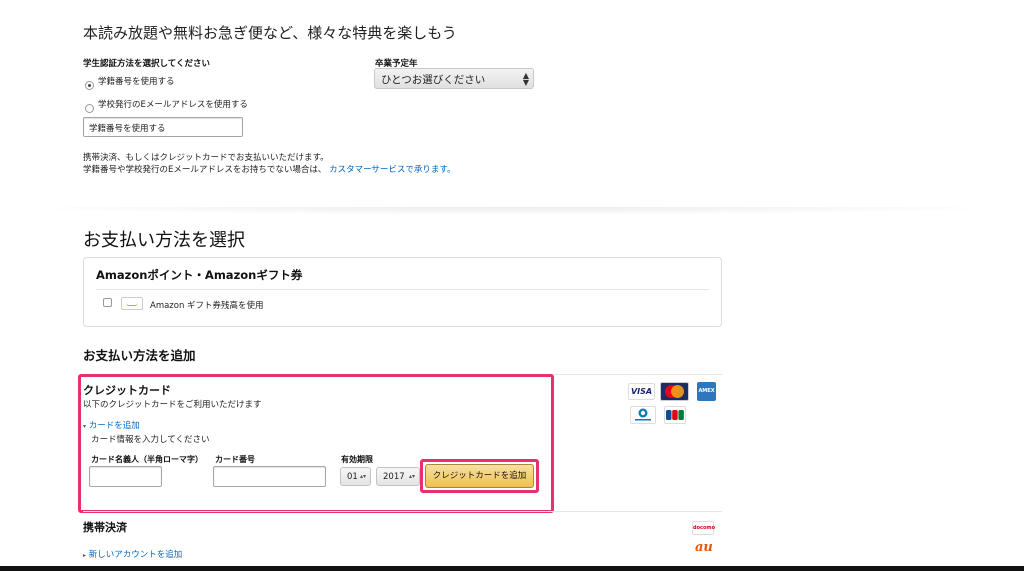 This screenshot has height=571, width=1024. I want to click on gift-card-box: Amazonポイント・Amazonギフト券, so click(402, 292).